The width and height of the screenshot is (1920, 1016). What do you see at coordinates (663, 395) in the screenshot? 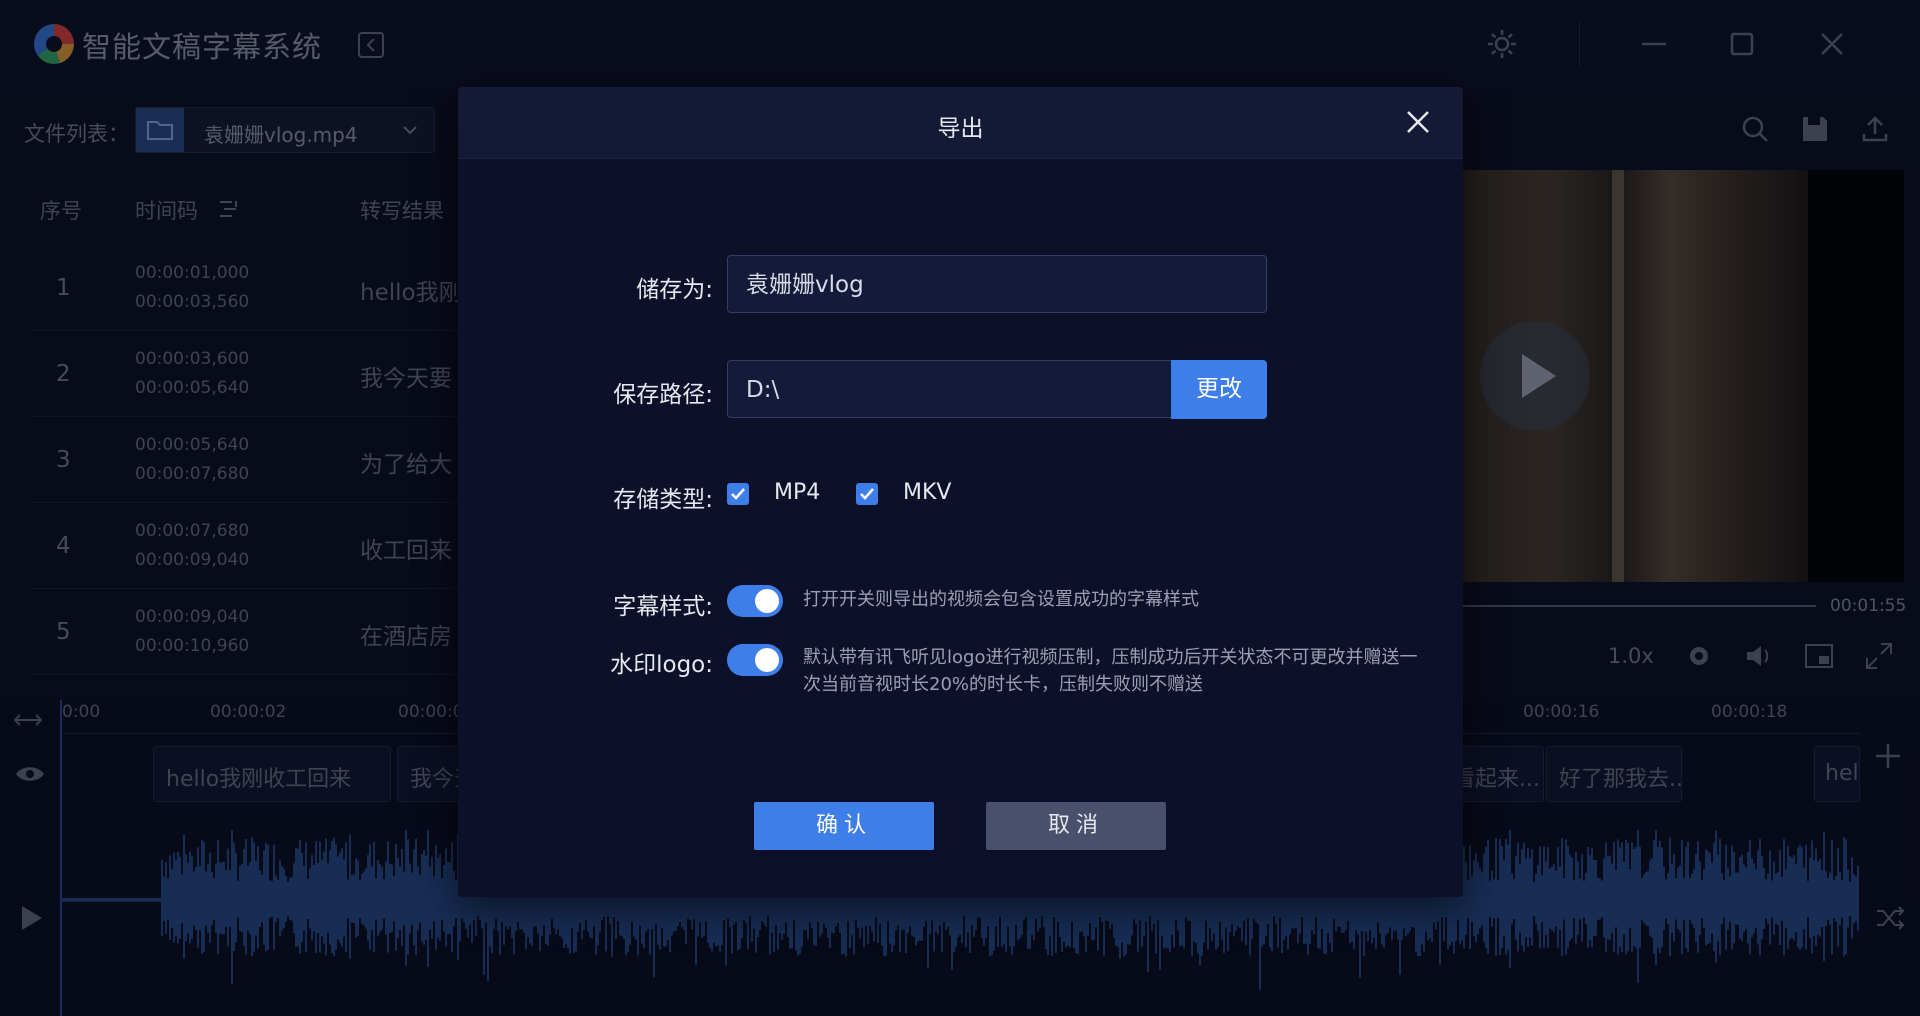
I see `save-path-label: 保存路径:` at bounding box center [663, 395].